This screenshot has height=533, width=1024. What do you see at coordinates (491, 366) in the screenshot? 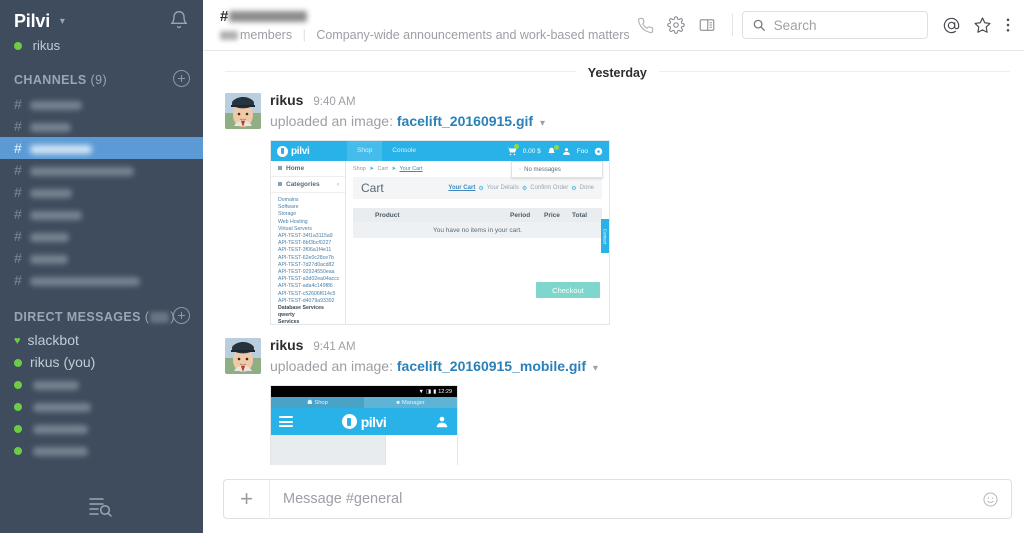
I see `file-link: facelift_20160915_mobile.gif` at bounding box center [491, 366].